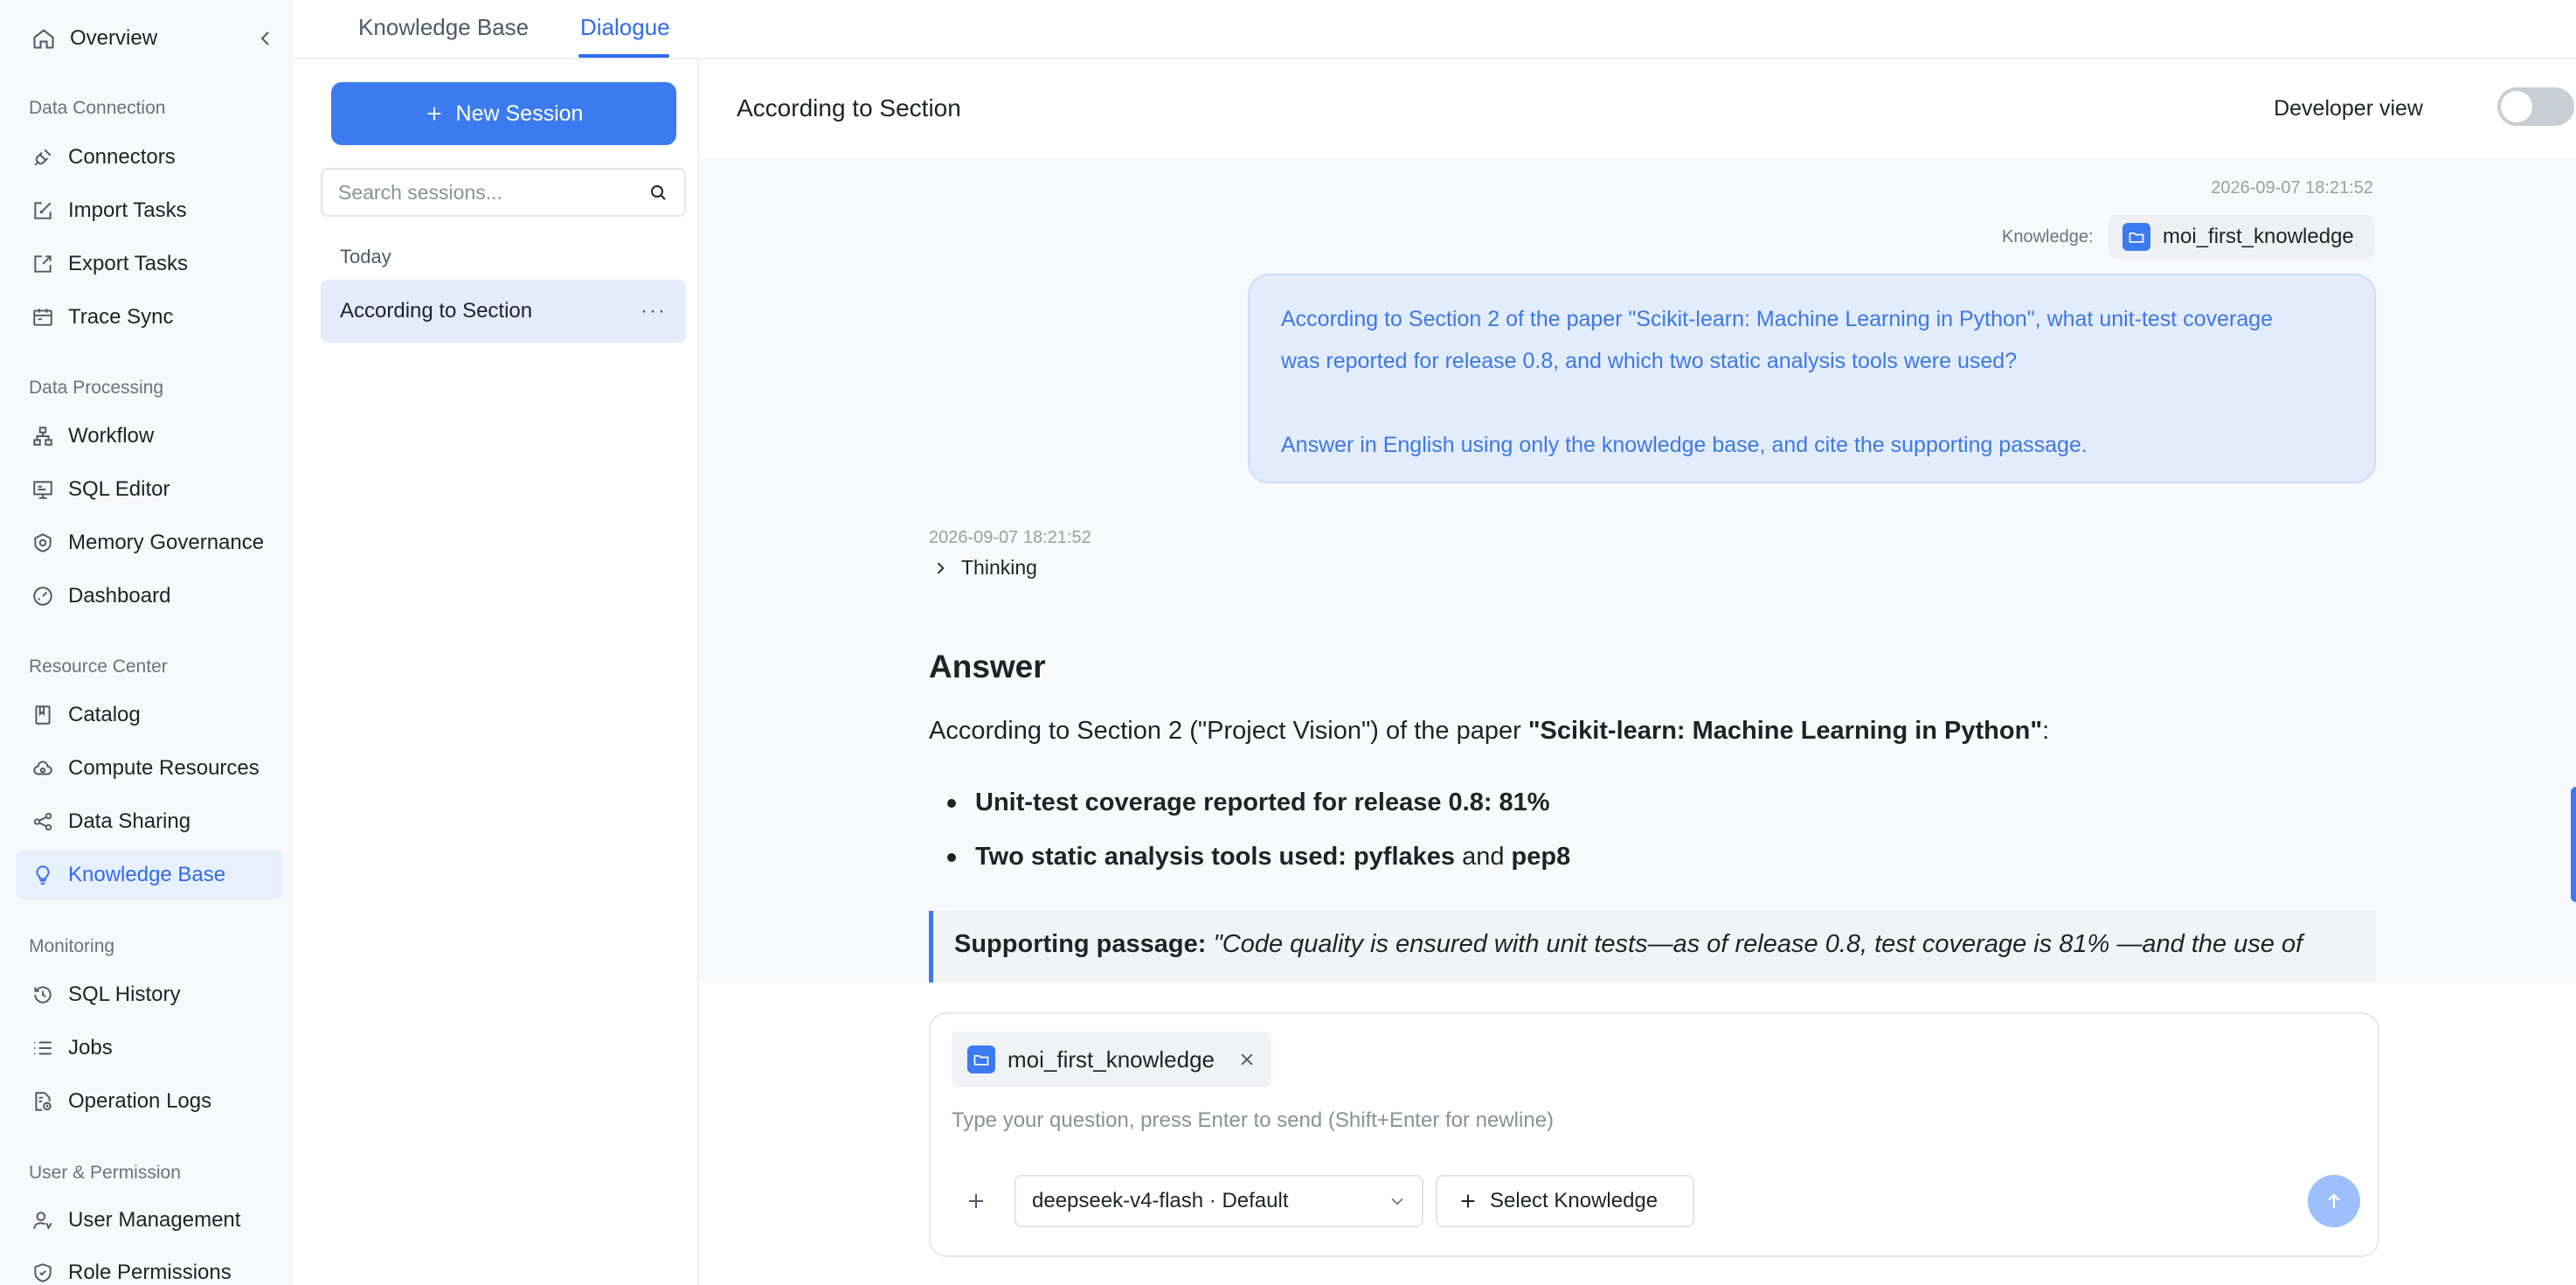  What do you see at coordinates (42, 768) in the screenshot?
I see `cloud-icon` at bounding box center [42, 768].